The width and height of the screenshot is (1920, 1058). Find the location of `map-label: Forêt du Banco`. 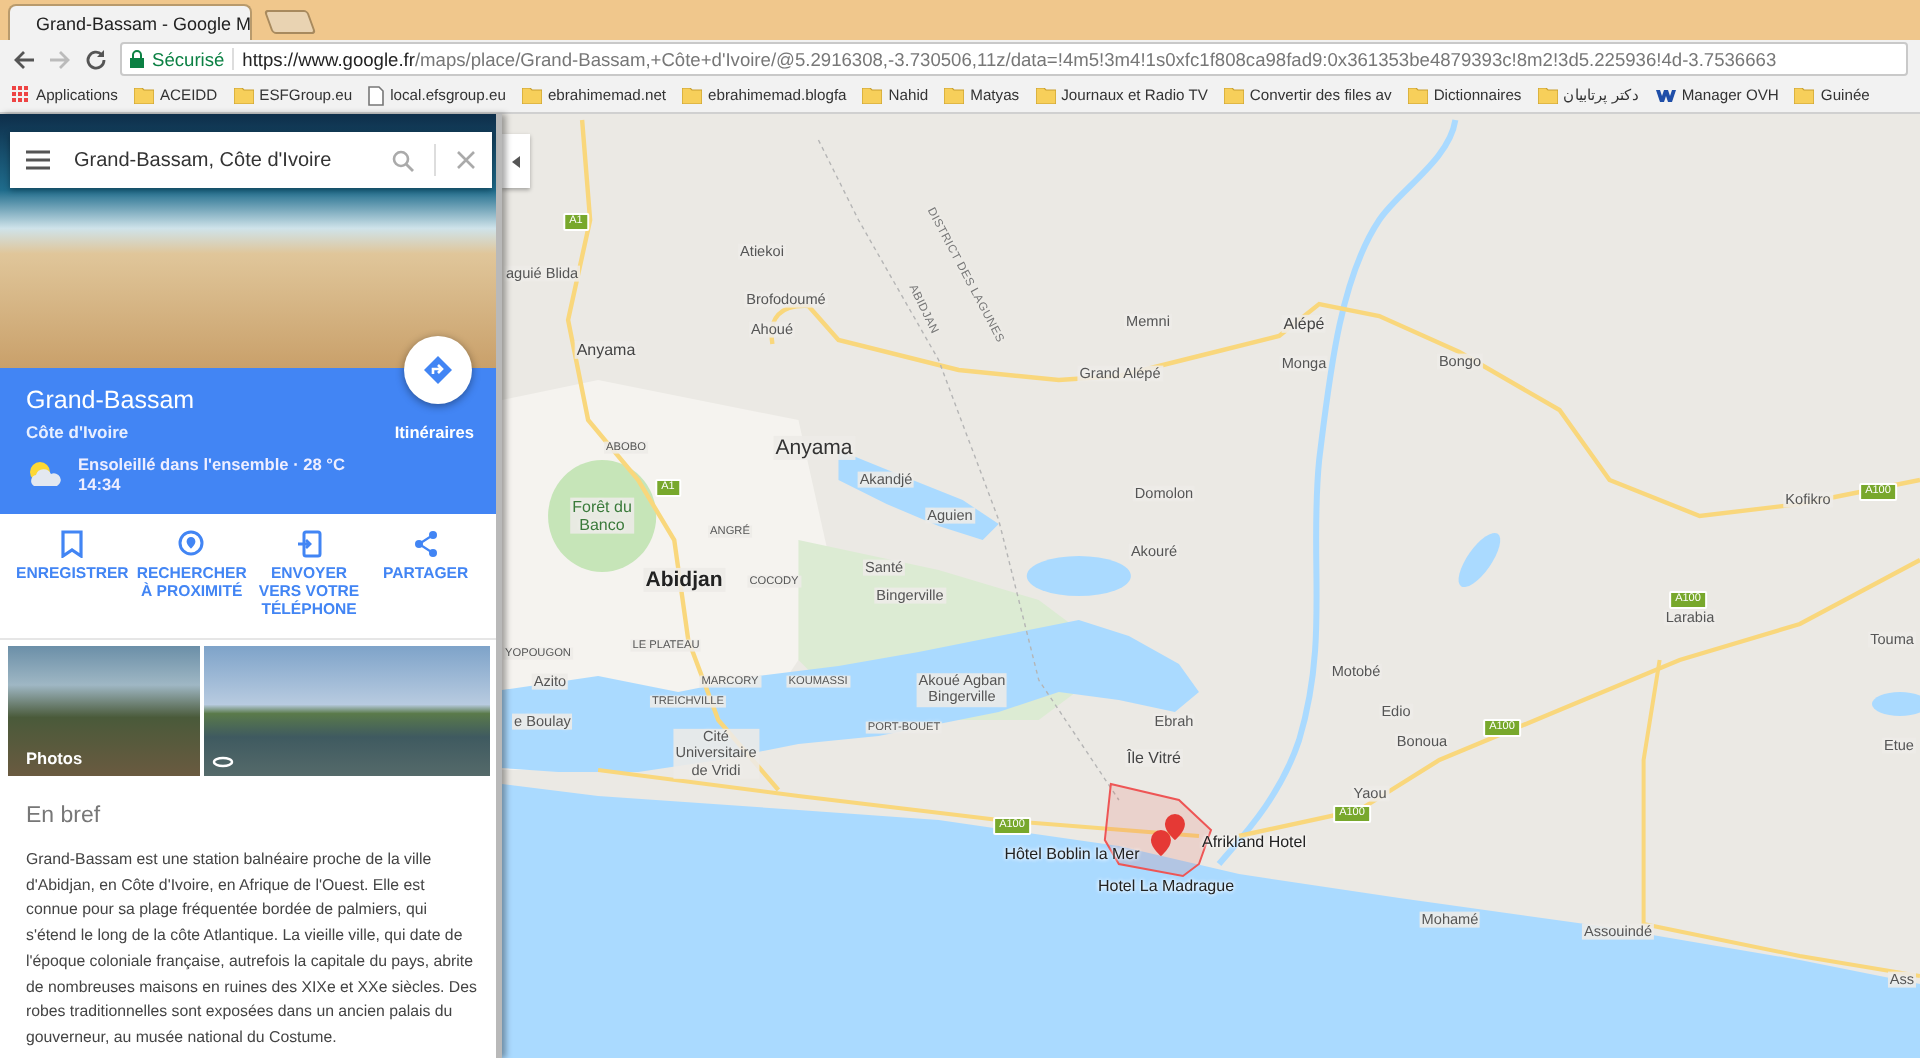

map-label: Forêt du Banco is located at coordinates (602, 516).